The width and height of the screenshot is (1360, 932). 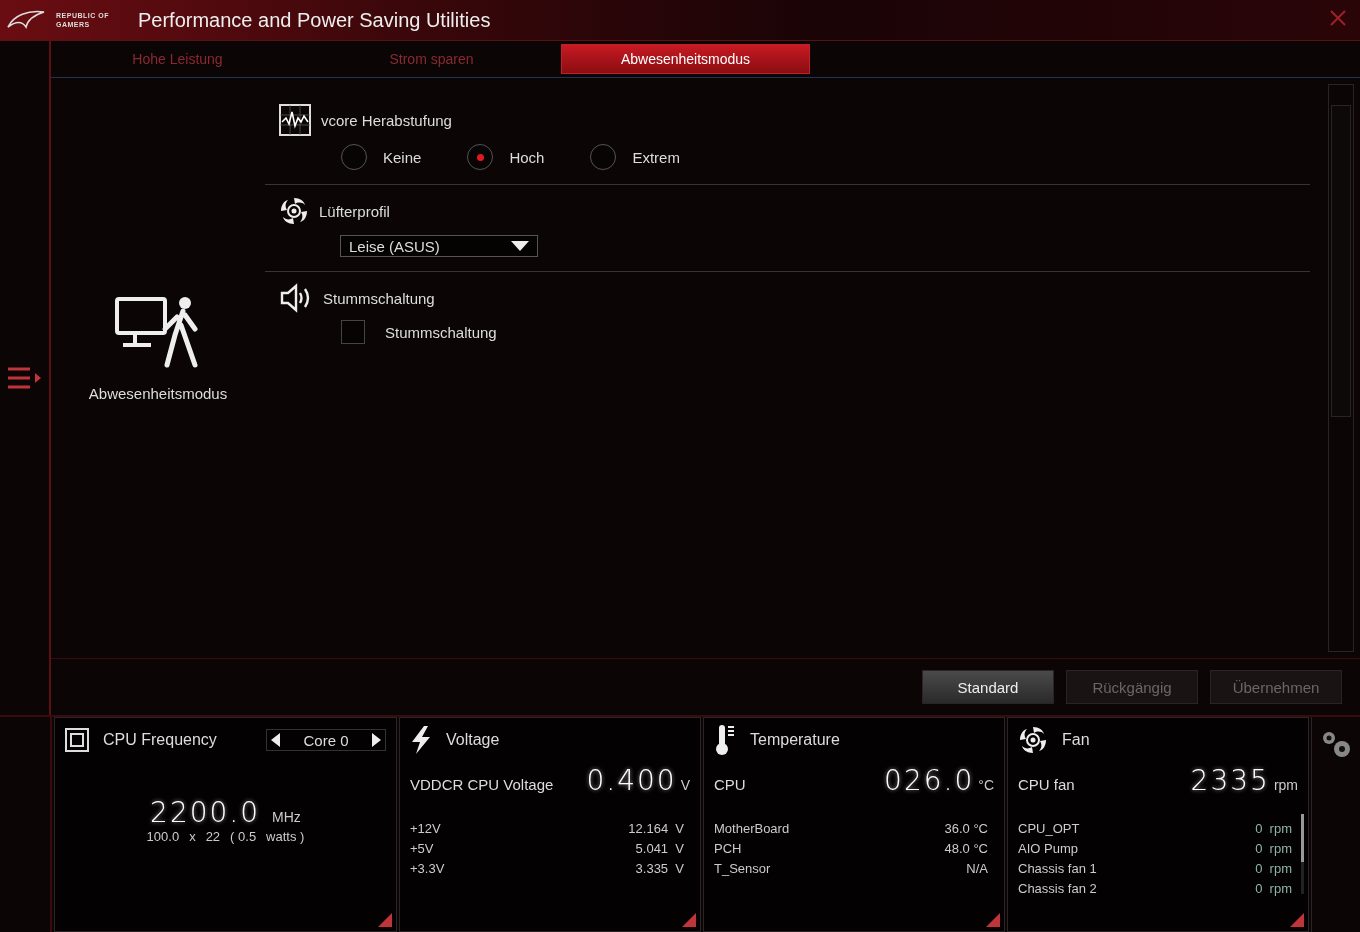 What do you see at coordinates (527, 157) in the screenshot?
I see `radio-label: Hoch` at bounding box center [527, 157].